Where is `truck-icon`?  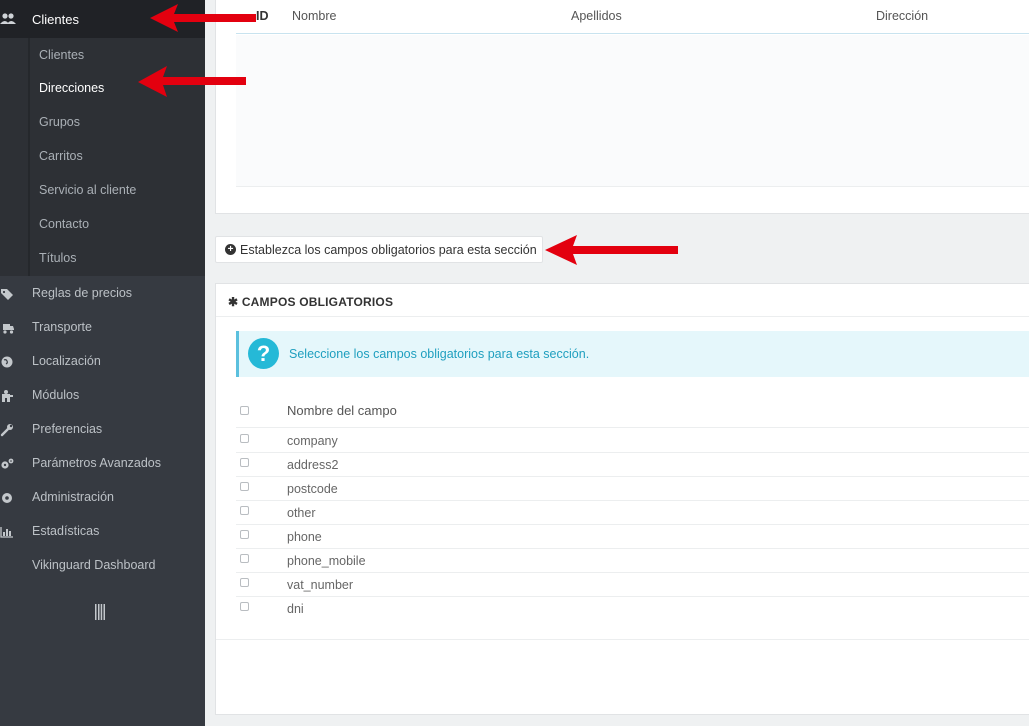 truck-icon is located at coordinates (8, 329).